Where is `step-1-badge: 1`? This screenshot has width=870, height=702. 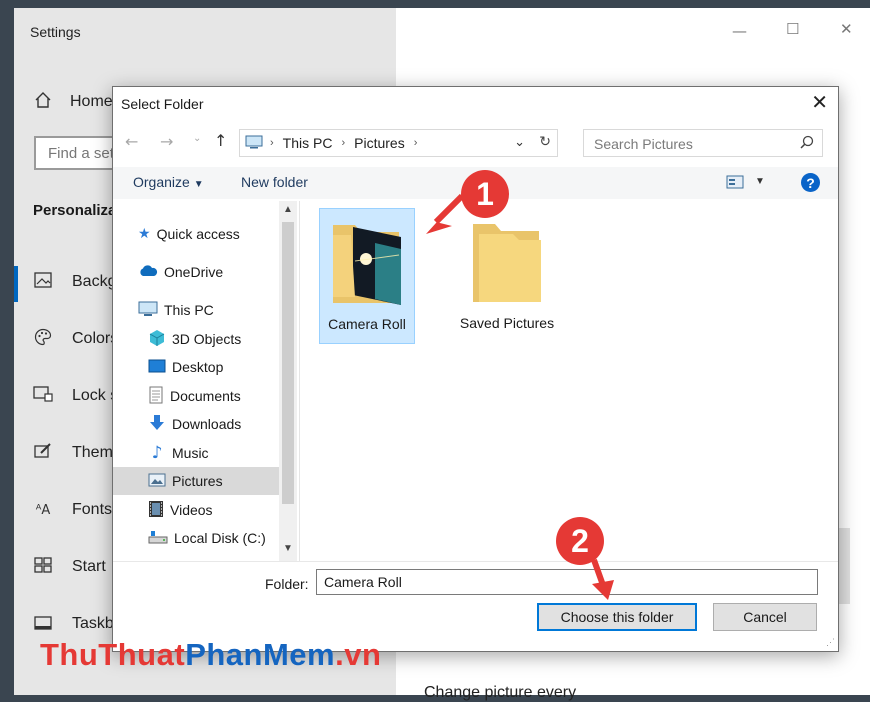
step-1-badge: 1 is located at coordinates (485, 194).